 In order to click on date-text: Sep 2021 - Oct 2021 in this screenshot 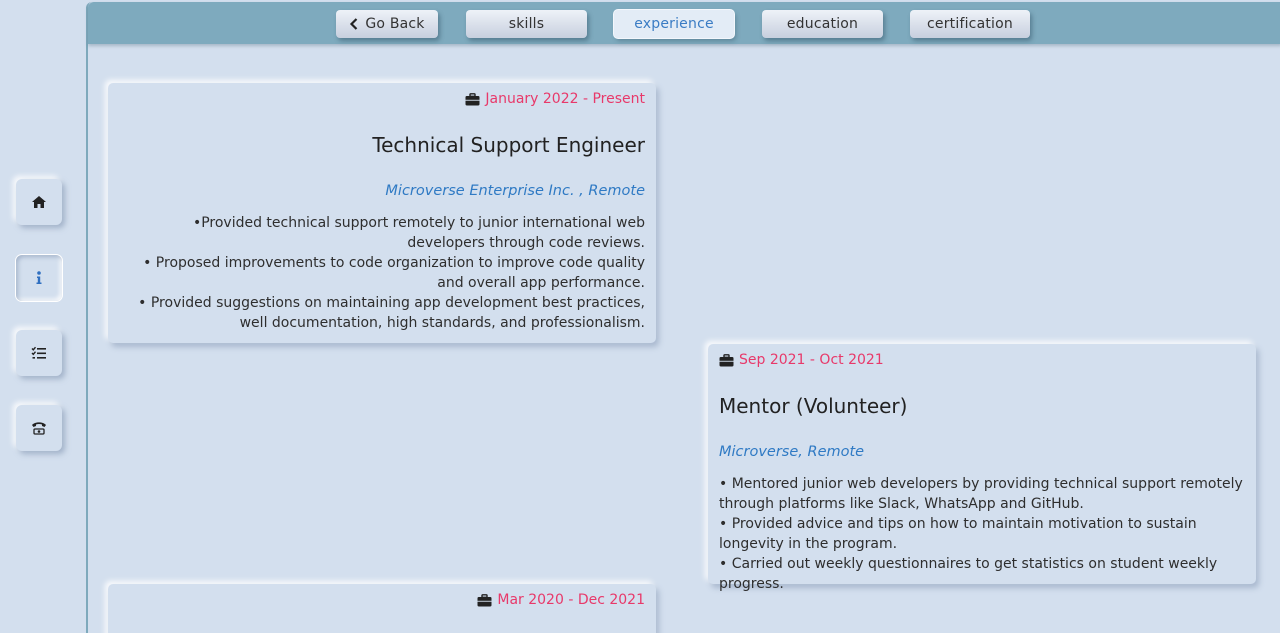, I will do `click(811, 360)`.